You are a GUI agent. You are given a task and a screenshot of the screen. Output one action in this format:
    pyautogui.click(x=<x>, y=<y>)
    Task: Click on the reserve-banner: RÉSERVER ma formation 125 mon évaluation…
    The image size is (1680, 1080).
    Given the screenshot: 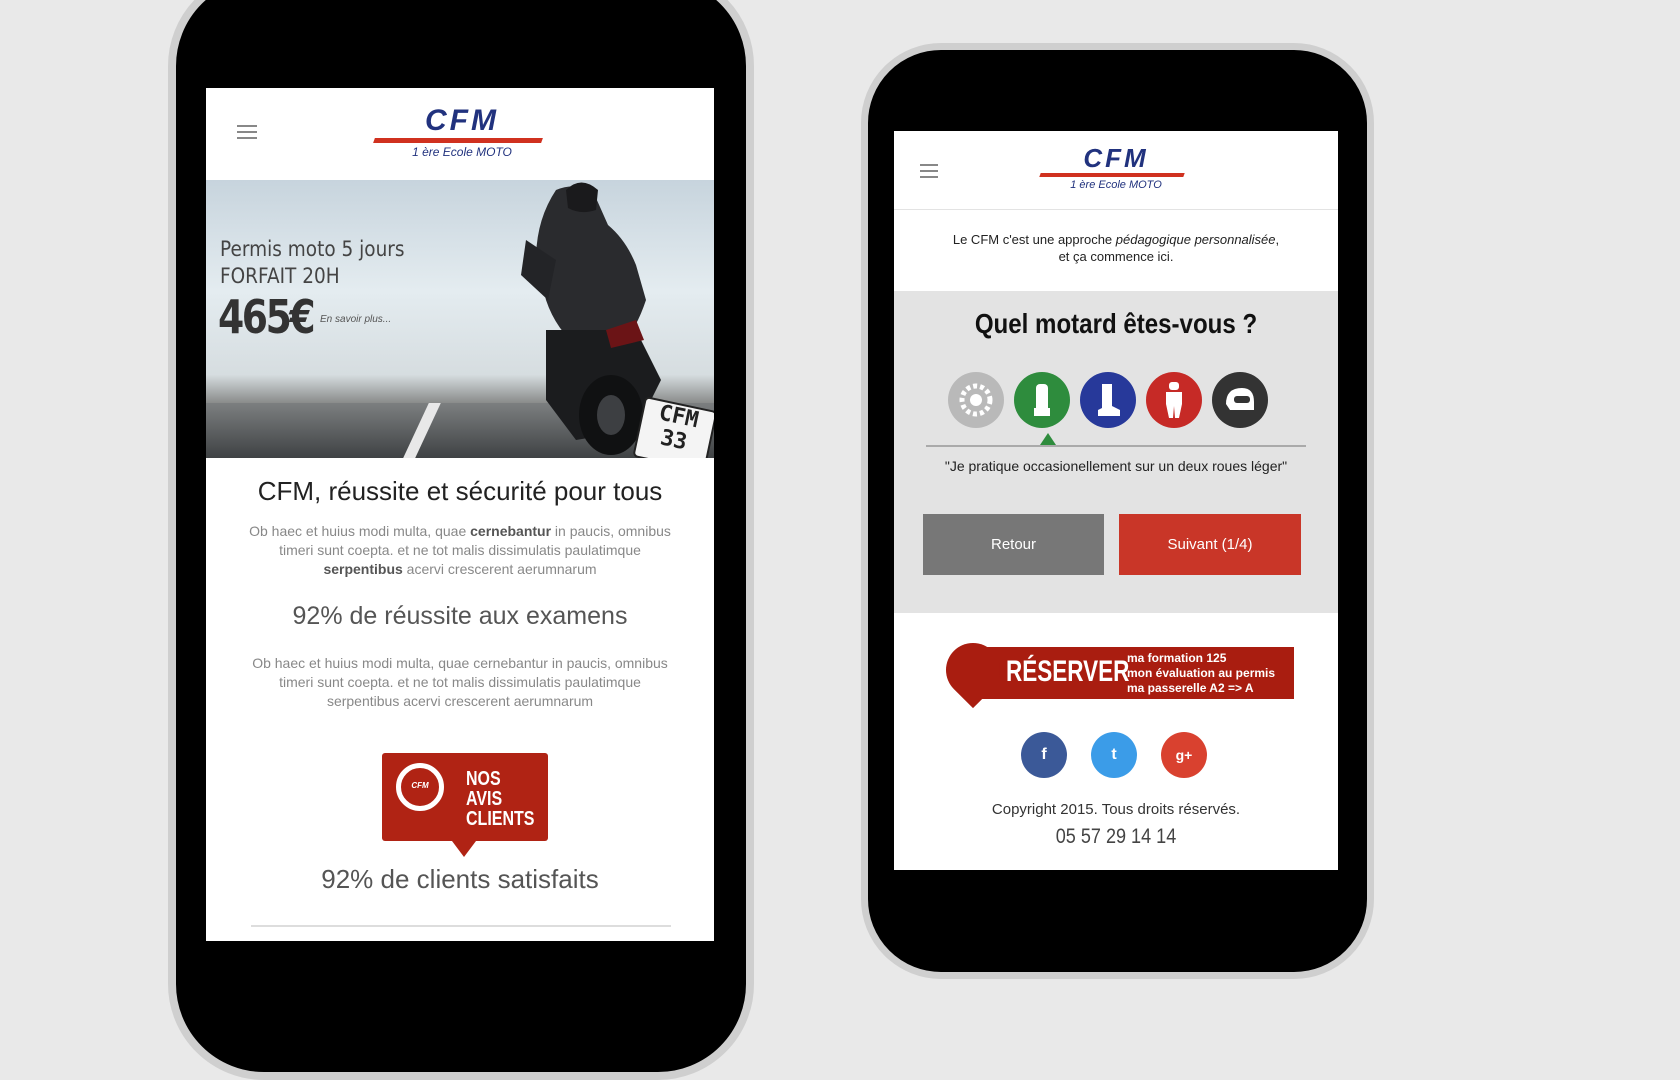 What is the action you would take?
    pyautogui.click(x=1114, y=678)
    